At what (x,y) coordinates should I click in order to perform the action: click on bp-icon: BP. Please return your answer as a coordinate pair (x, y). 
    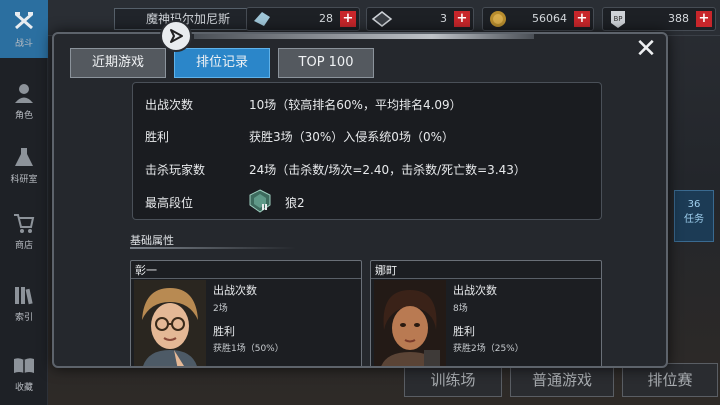
    Looking at the image, I should click on (618, 19).